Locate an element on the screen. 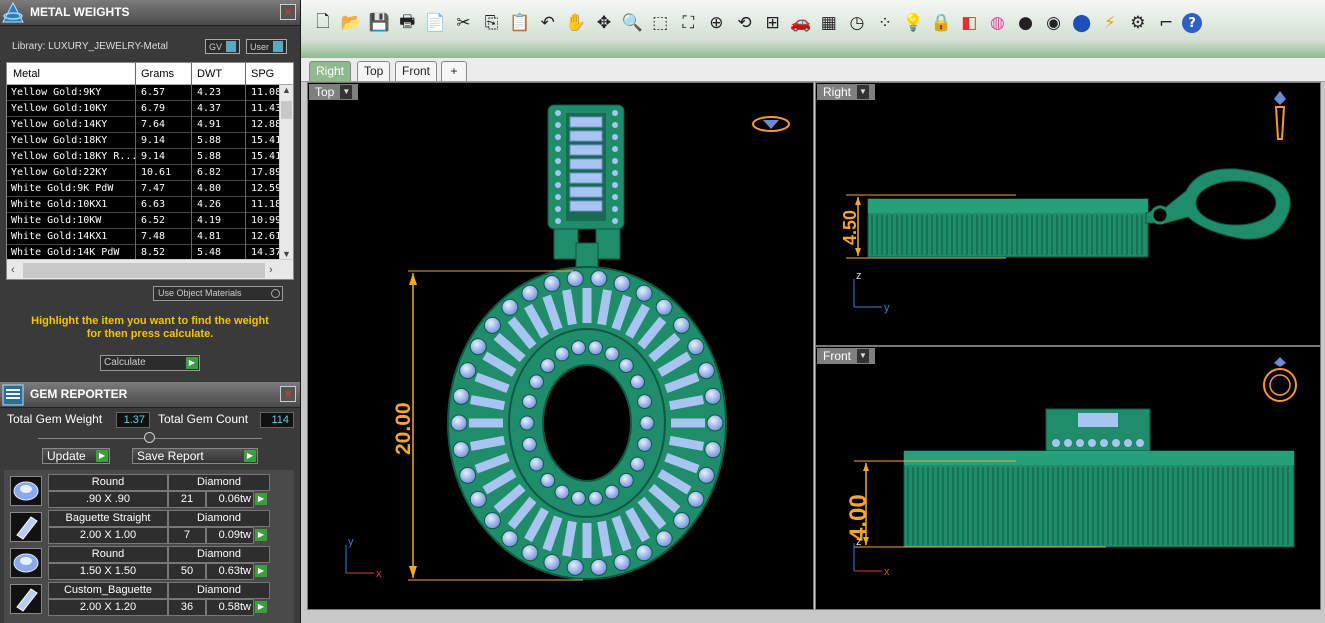 The height and width of the screenshot is (623, 1325). new-icon: 🗋 is located at coordinates (323, 23).